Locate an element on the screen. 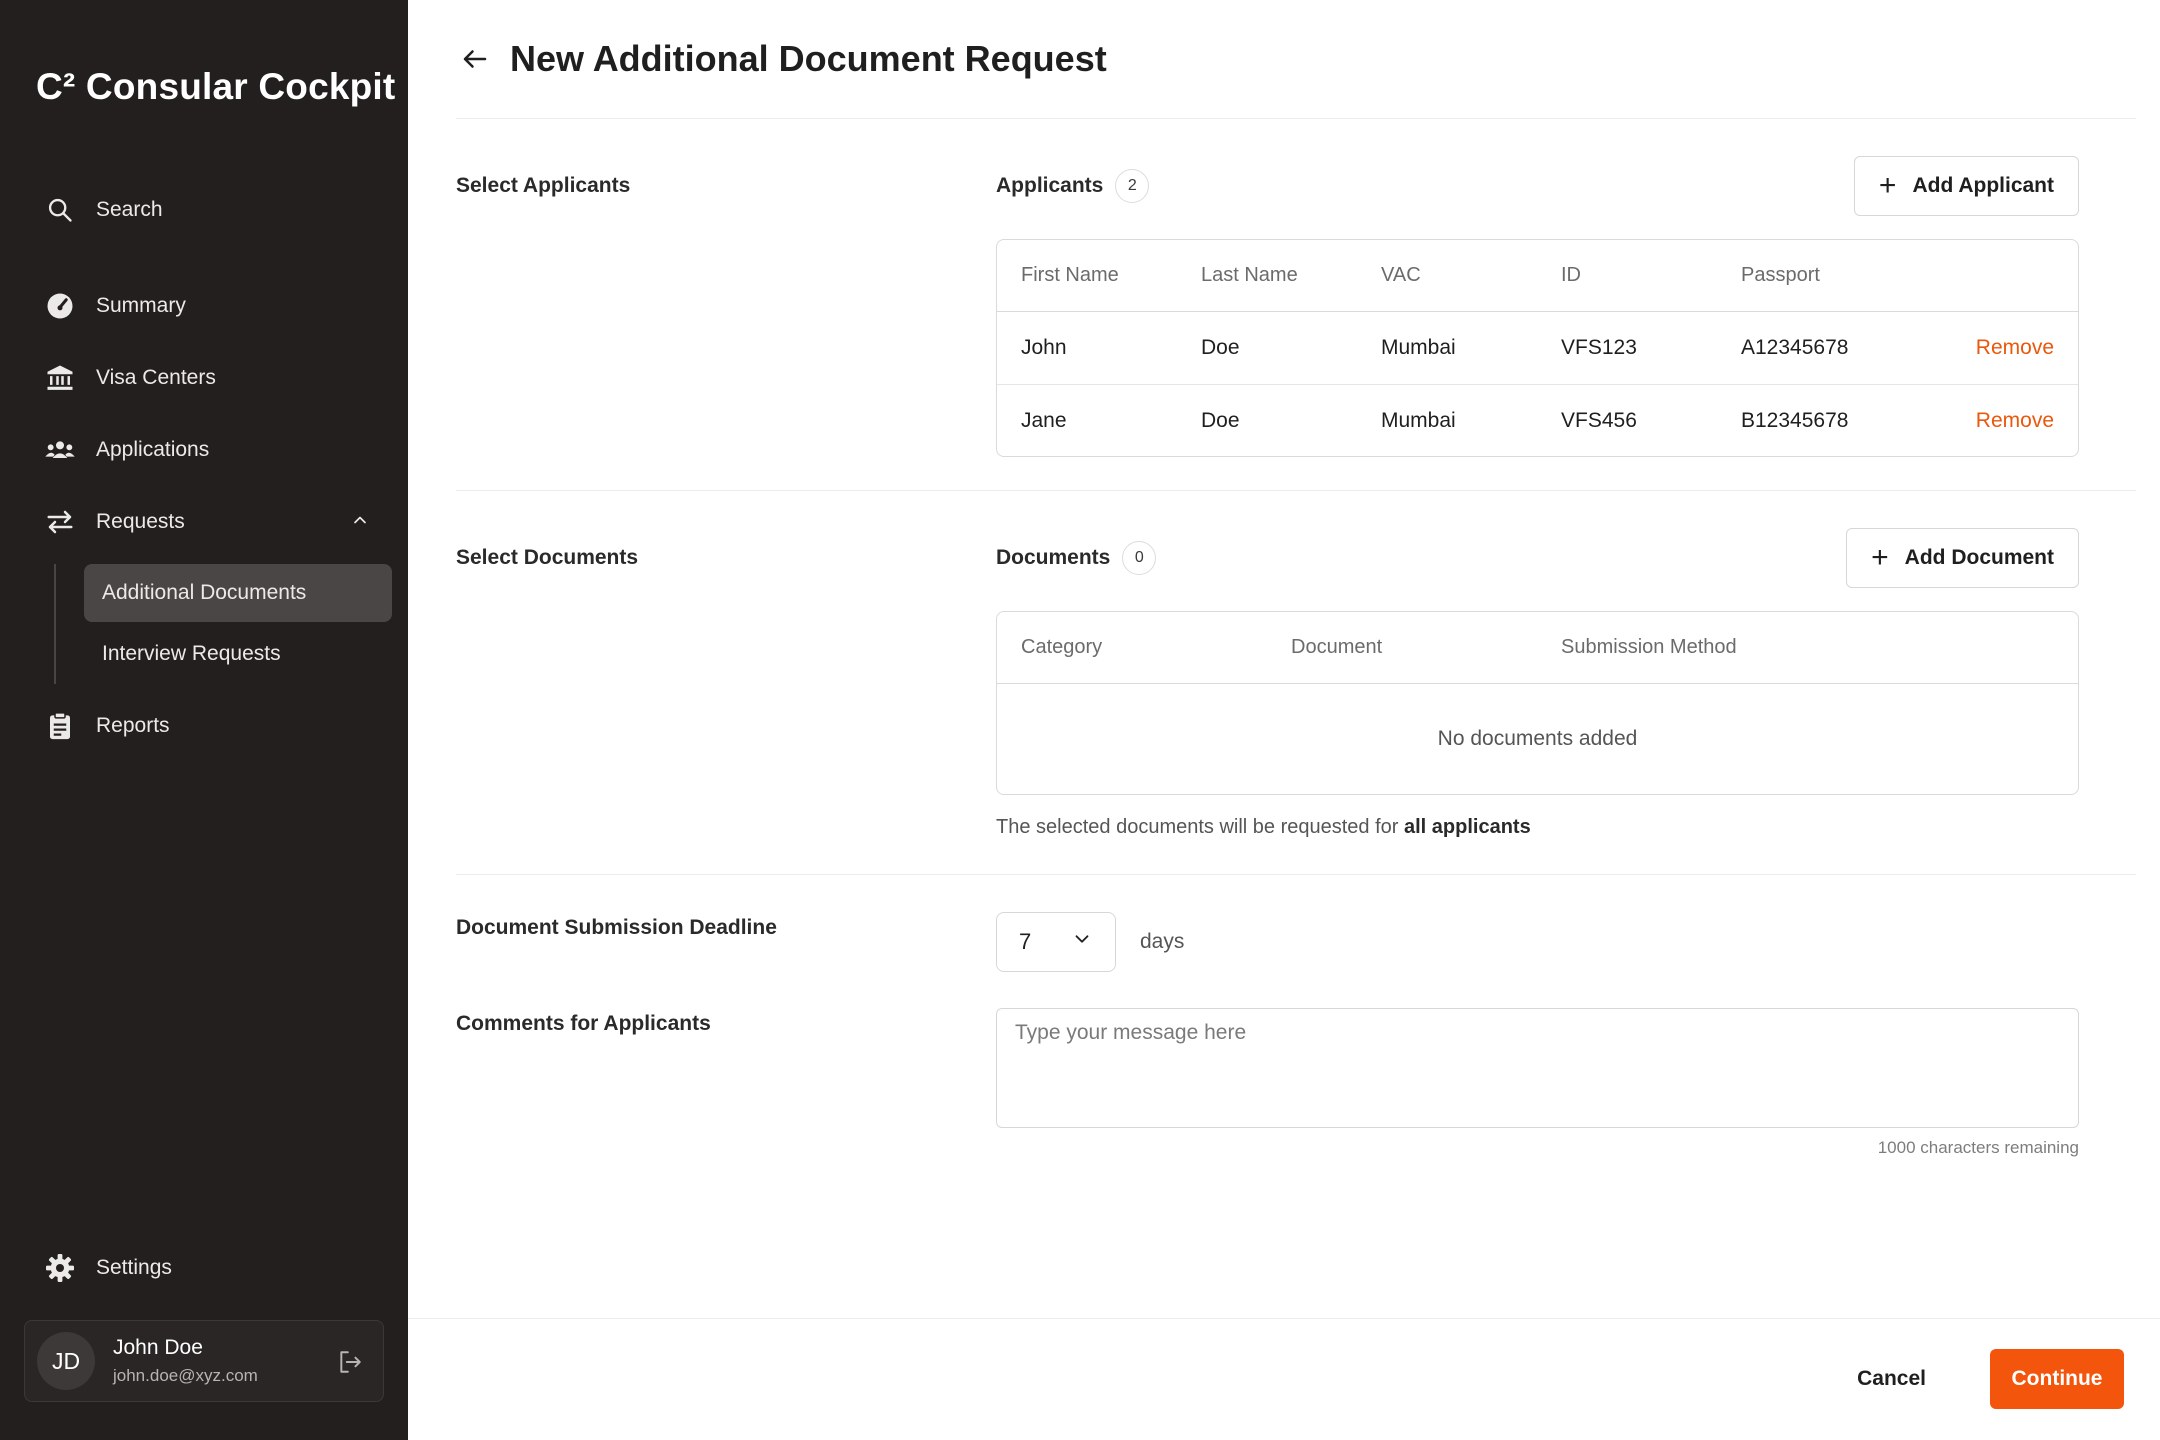 The image size is (2160, 1440). sidebar-item-visa-centers: Visa Centers is located at coordinates (130, 378).